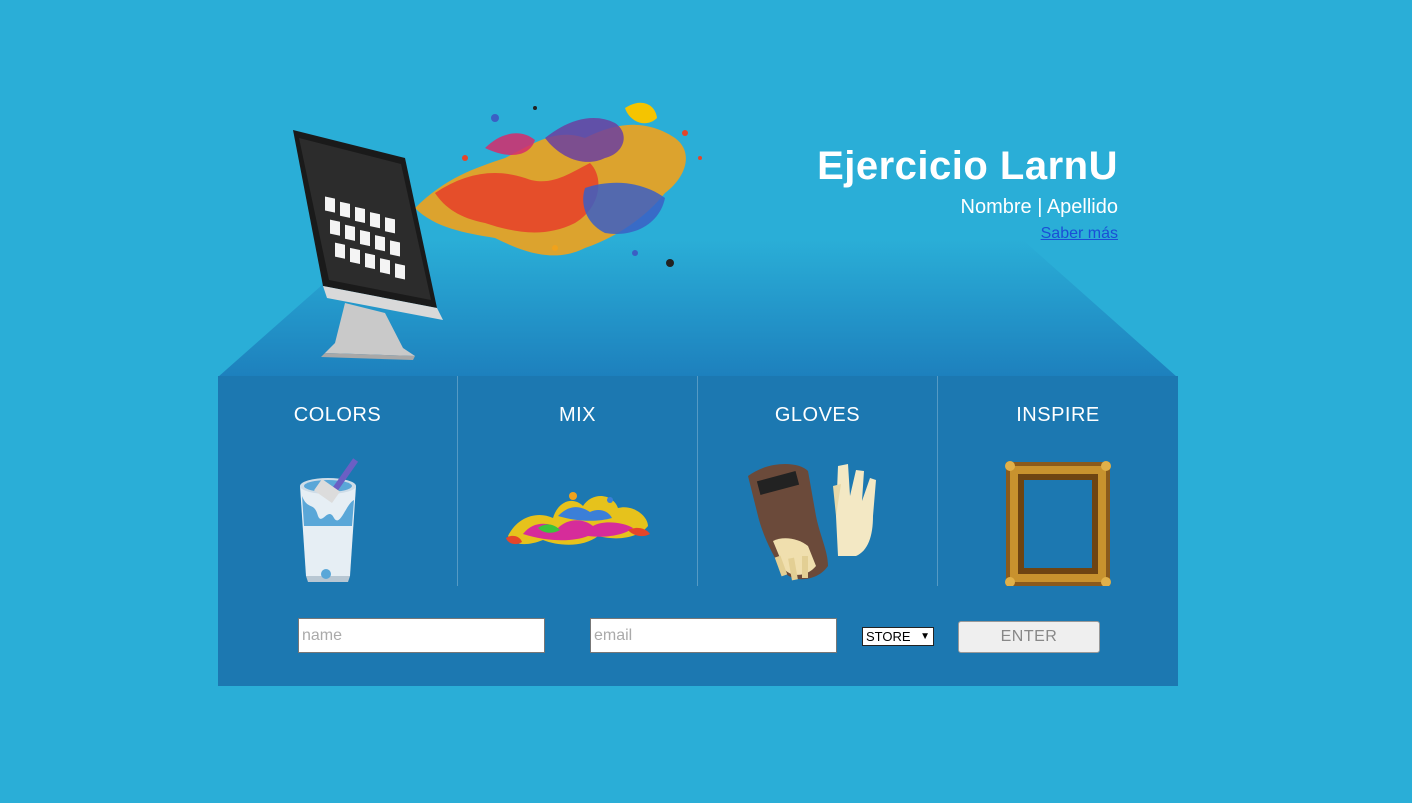  Describe the element at coordinates (578, 481) in the screenshot. I see `category-mix: MIX` at that location.